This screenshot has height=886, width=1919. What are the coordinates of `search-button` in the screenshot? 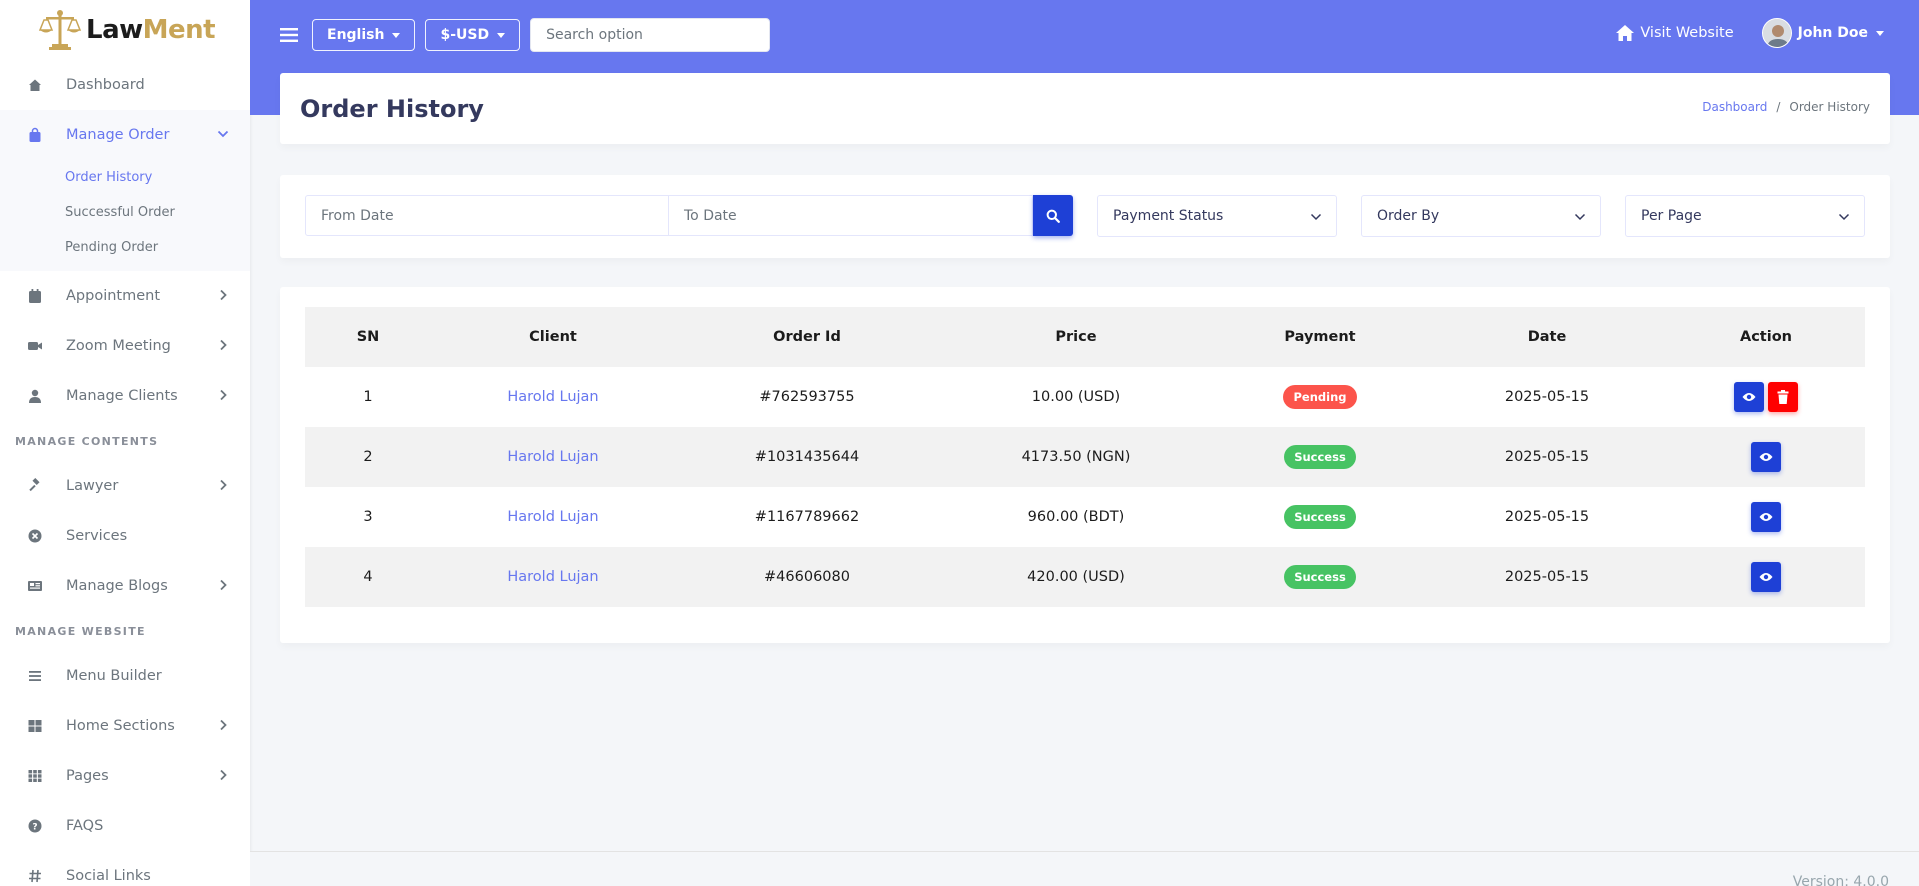 It's located at (1053, 215).